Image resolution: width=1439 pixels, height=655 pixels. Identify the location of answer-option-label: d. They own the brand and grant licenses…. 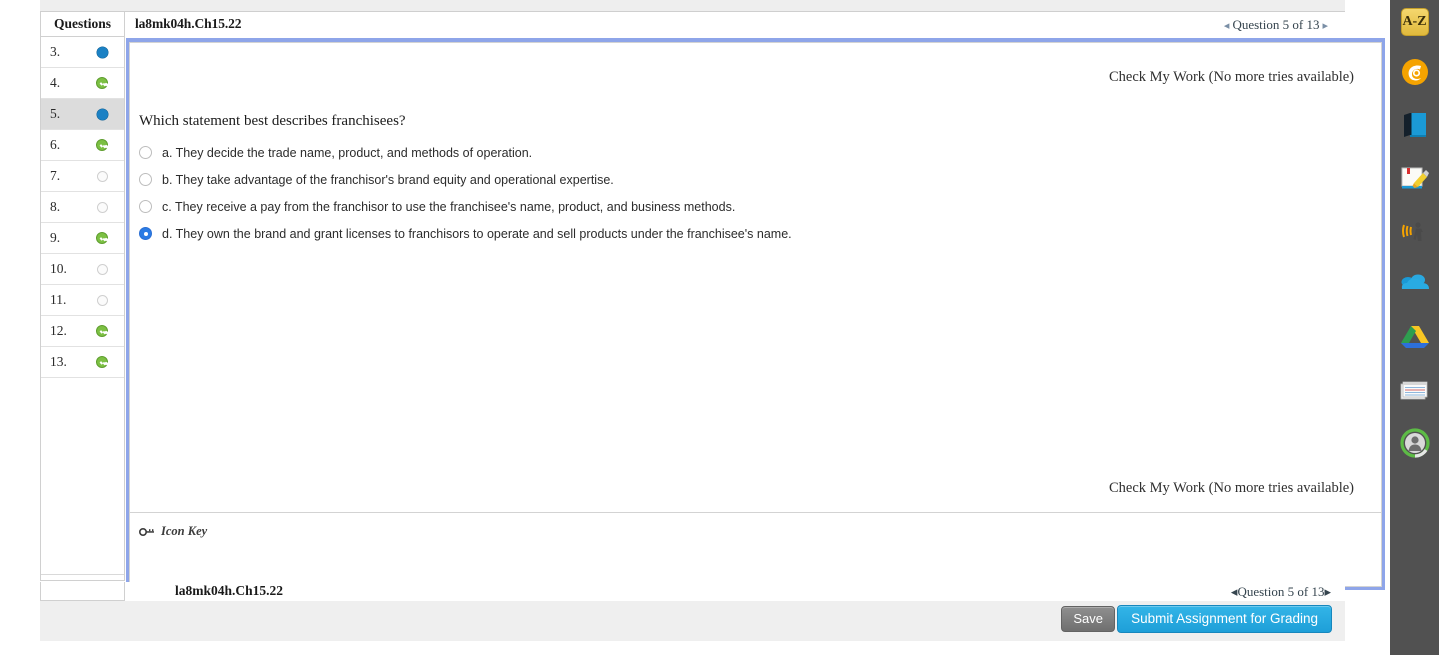
(477, 233).